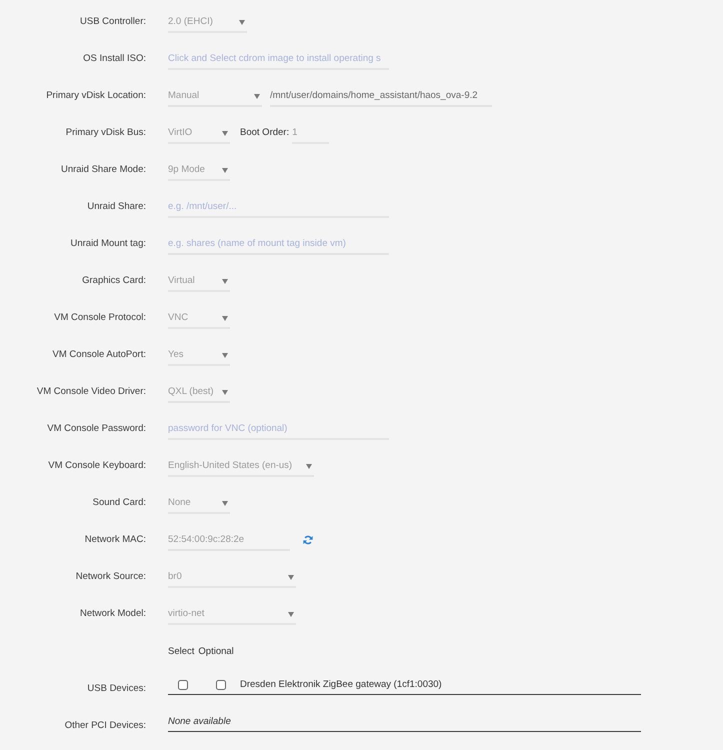  What do you see at coordinates (183, 685) in the screenshot?
I see `select-checkbox` at bounding box center [183, 685].